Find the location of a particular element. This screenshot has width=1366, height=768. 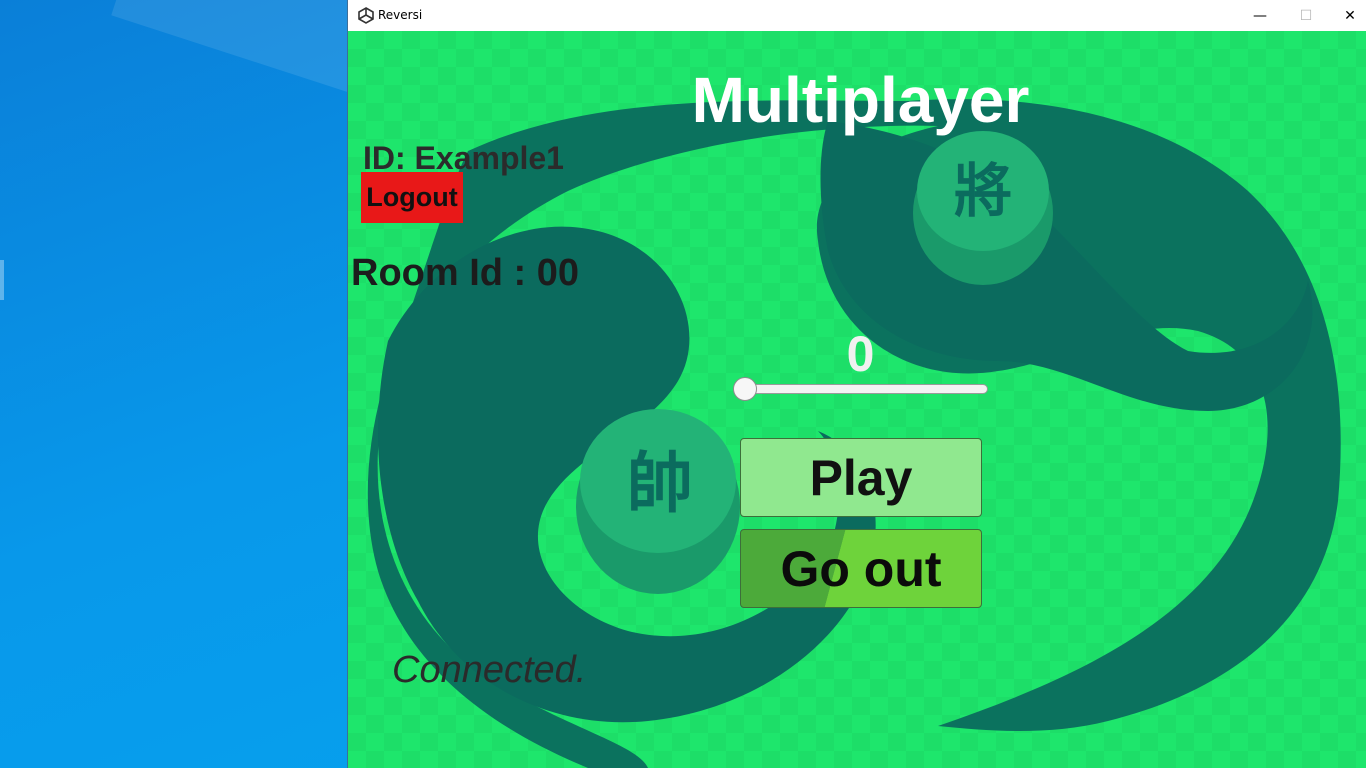

go-out-button: Go out is located at coordinates (861, 568).